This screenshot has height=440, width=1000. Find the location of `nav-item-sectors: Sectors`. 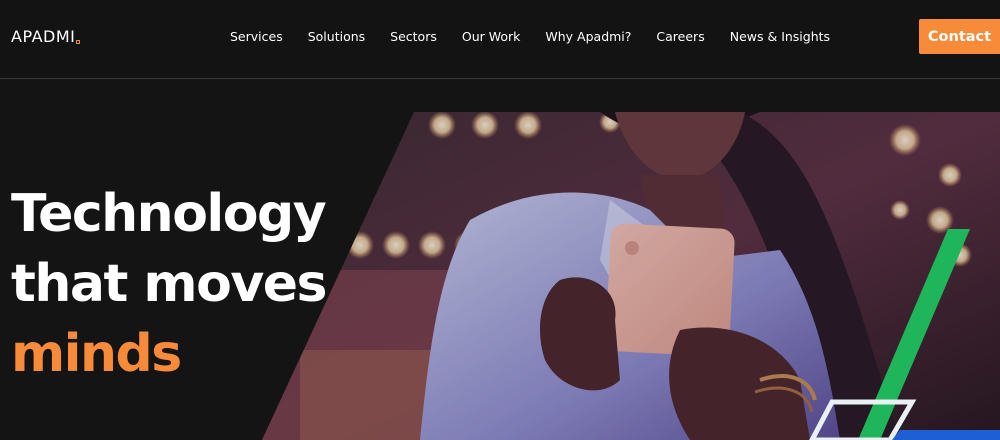

nav-item-sectors: Sectors is located at coordinates (413, 36).